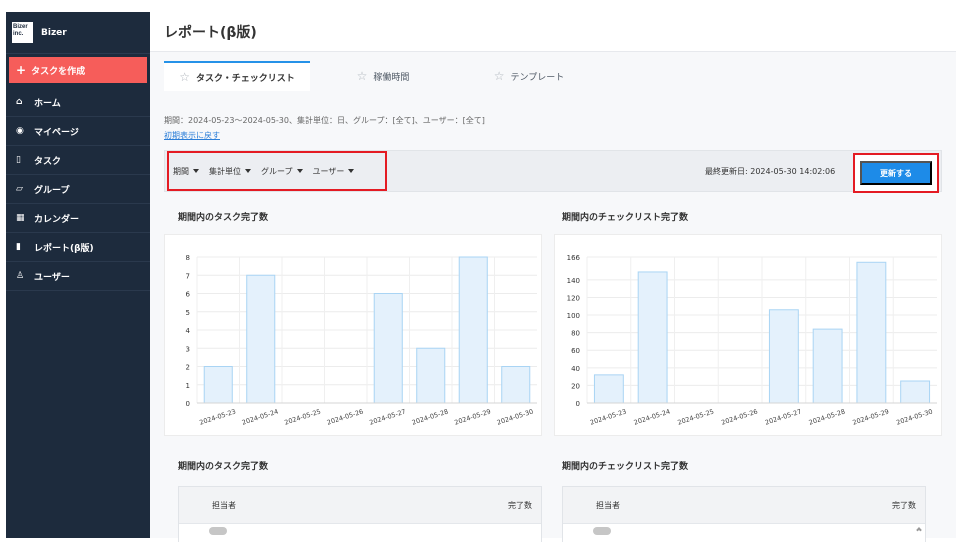 The width and height of the screenshot is (970, 544). I want to click on y-tick-label: 120, so click(573, 298).